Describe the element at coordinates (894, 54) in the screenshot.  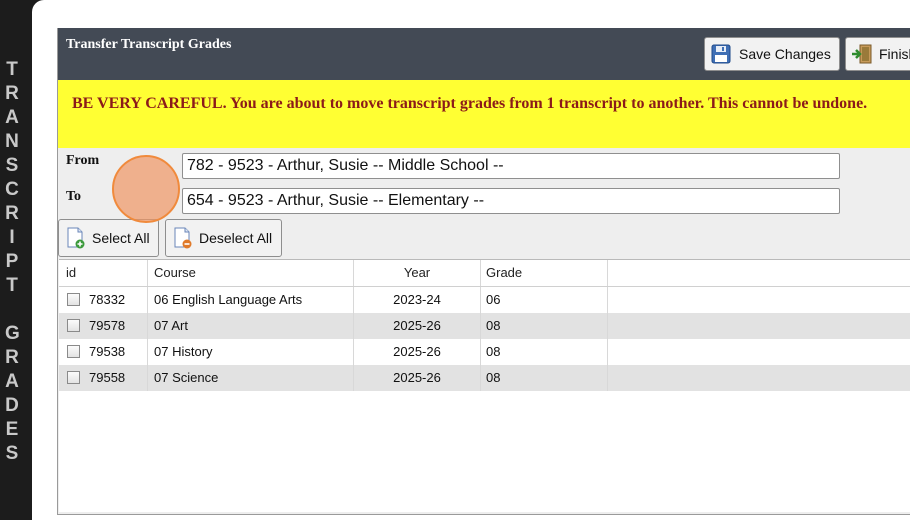
I see `finish-label: Finish` at that location.